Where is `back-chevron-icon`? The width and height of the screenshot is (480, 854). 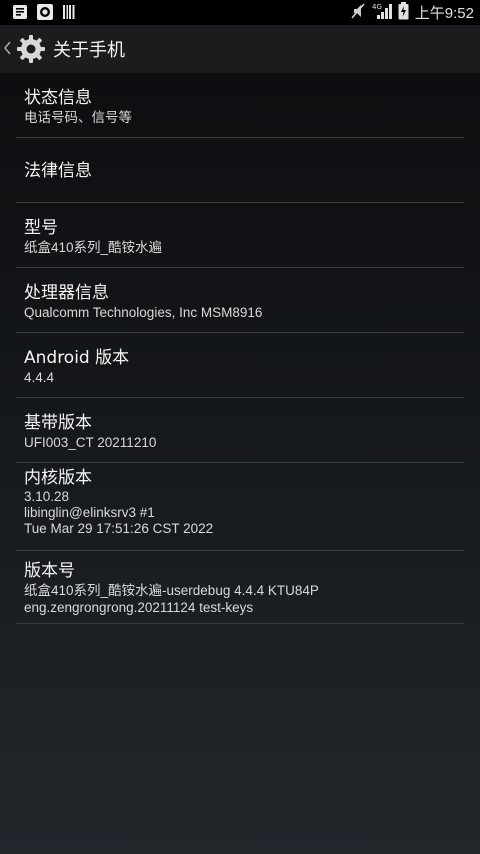
back-chevron-icon is located at coordinates (8, 49).